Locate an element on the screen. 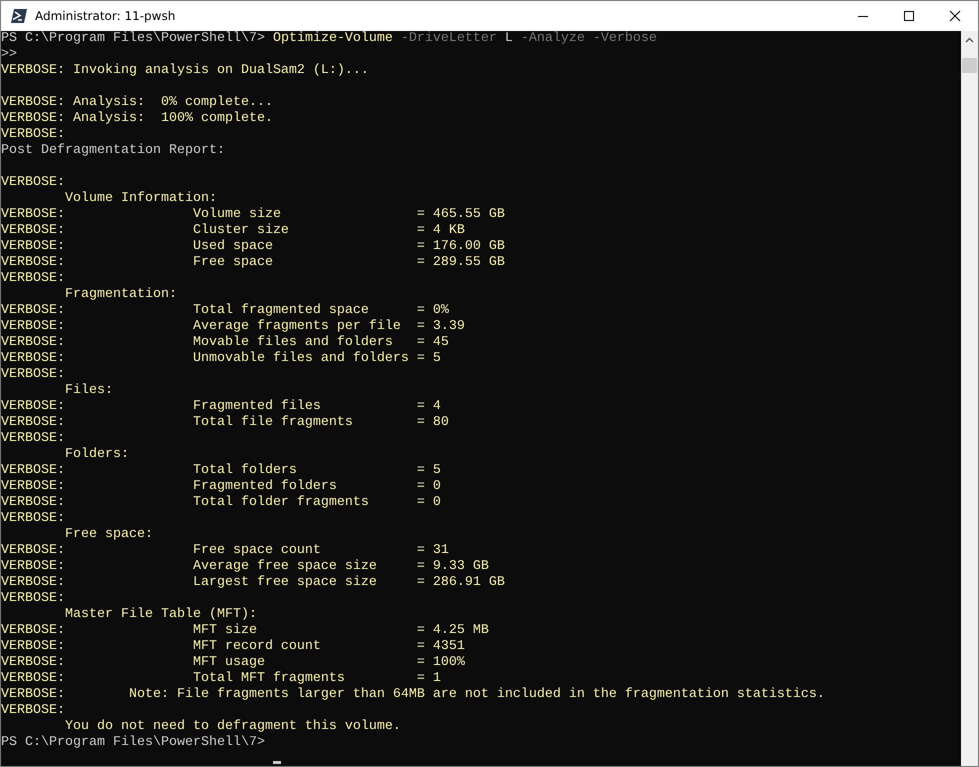 The height and width of the screenshot is (767, 979). console-line: PS C:\Program Files\PowerShell\7> is located at coordinates (133, 743).